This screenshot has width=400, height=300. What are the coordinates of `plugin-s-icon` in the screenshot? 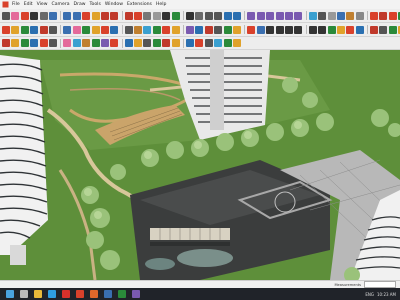 It's located at (190, 29).